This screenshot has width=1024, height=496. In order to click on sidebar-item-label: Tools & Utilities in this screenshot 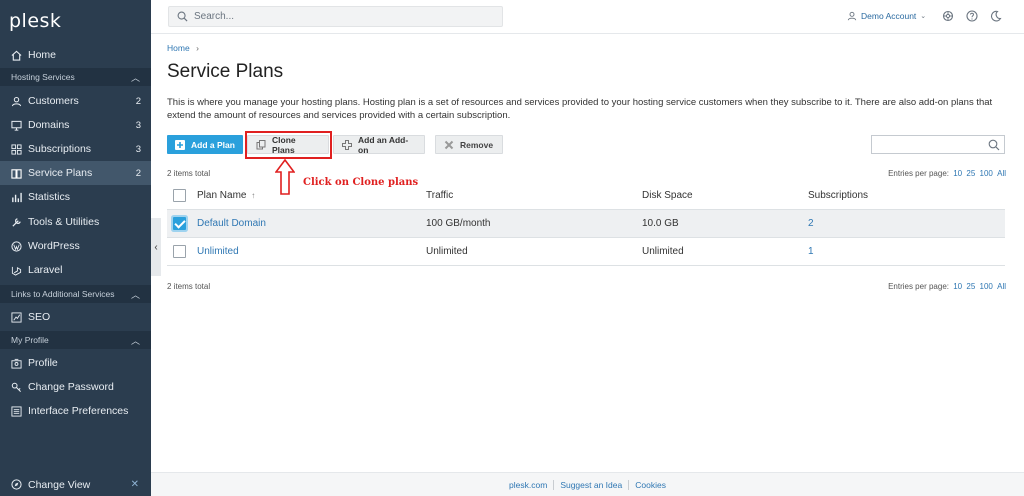, I will do `click(64, 222)`.